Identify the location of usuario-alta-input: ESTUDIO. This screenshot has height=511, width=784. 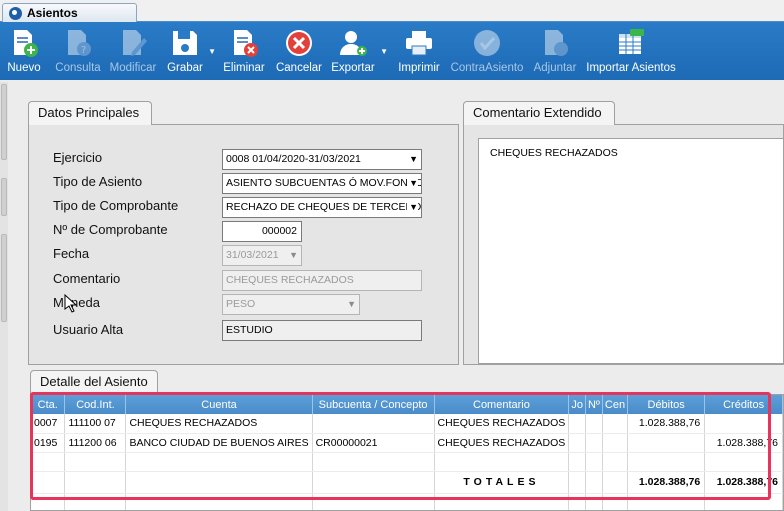
(322, 330).